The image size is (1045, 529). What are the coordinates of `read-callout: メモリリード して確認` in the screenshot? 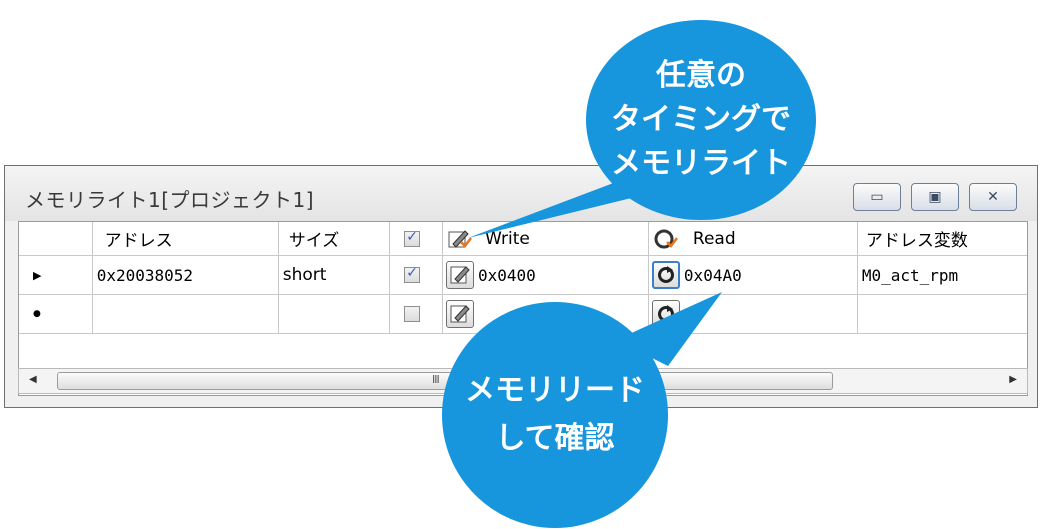 It's located at (555, 415).